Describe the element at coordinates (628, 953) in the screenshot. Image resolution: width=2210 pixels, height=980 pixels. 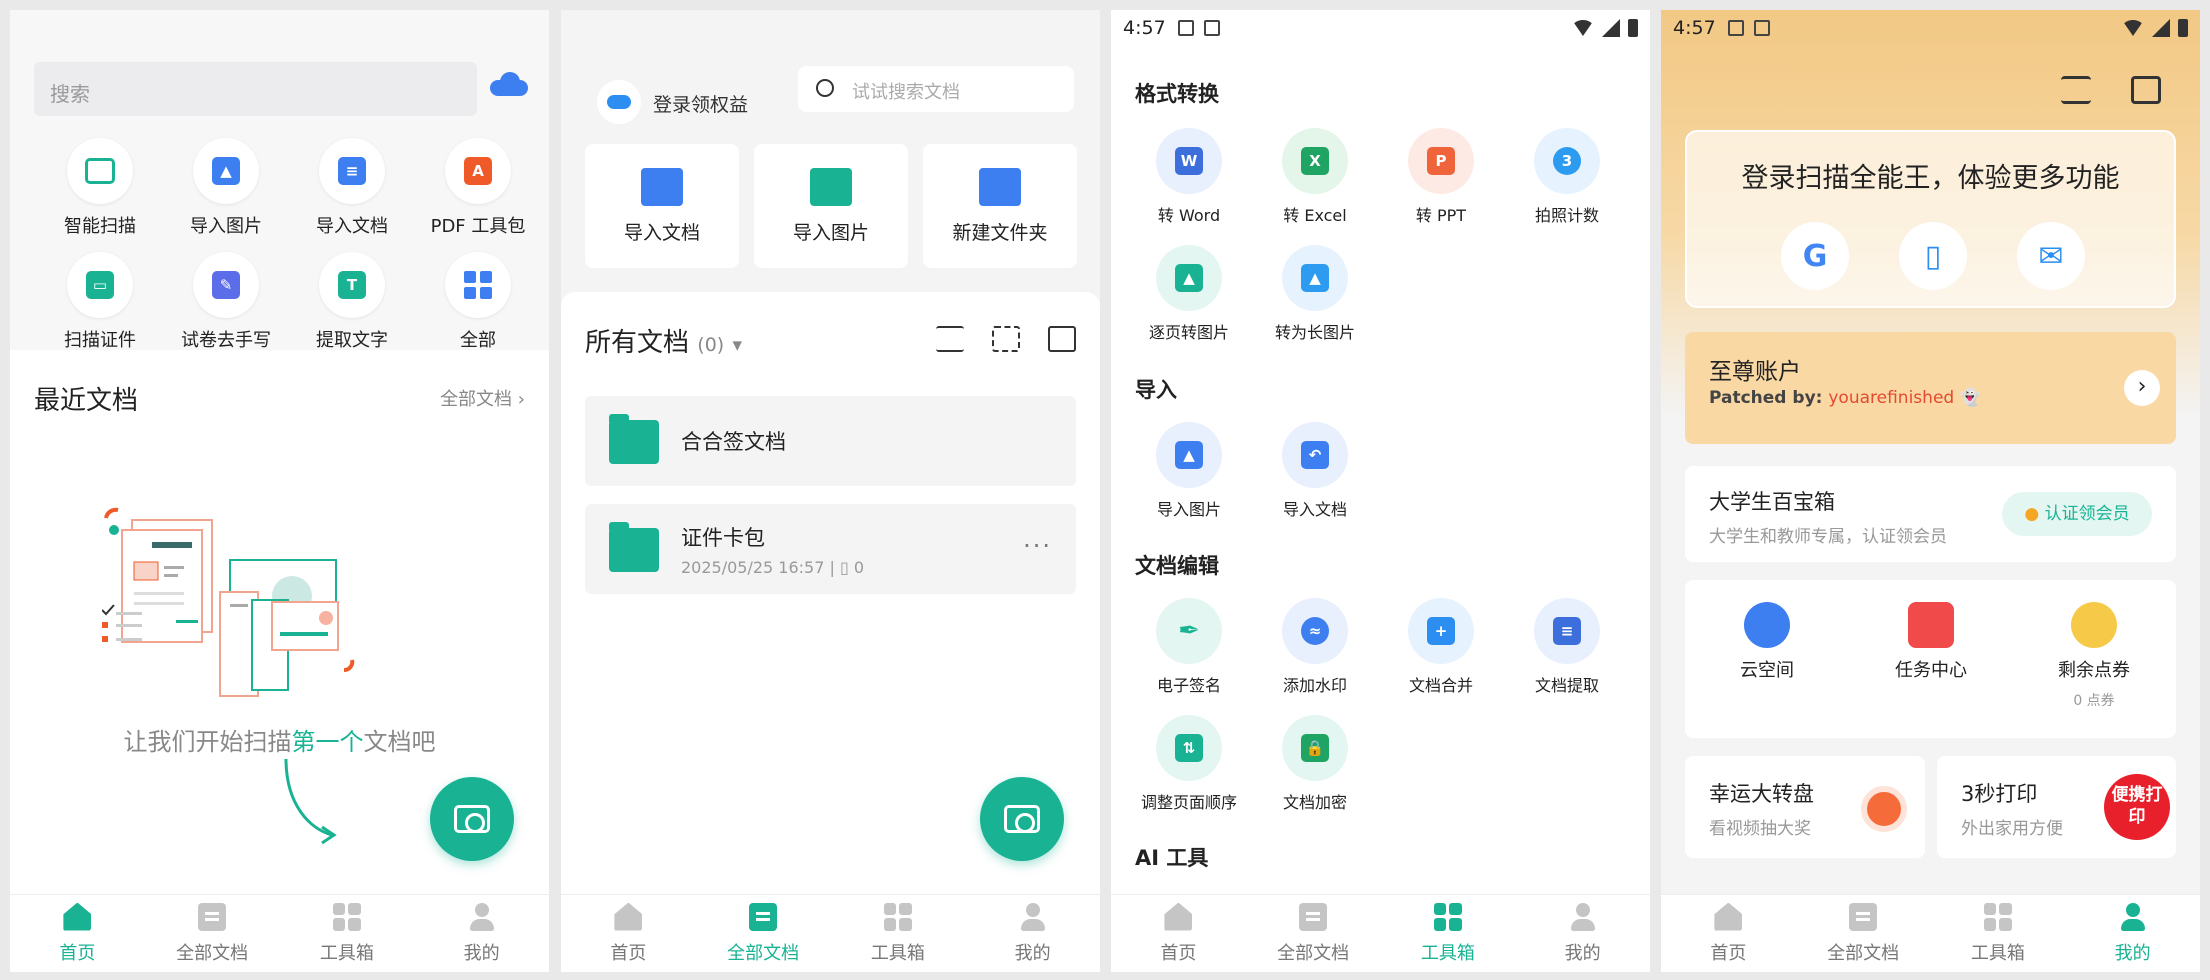
I see `nav-label: 首页` at that location.